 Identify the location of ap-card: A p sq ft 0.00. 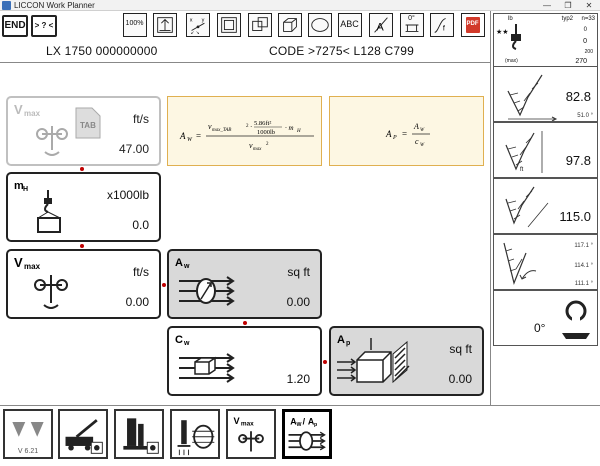
(406, 361).